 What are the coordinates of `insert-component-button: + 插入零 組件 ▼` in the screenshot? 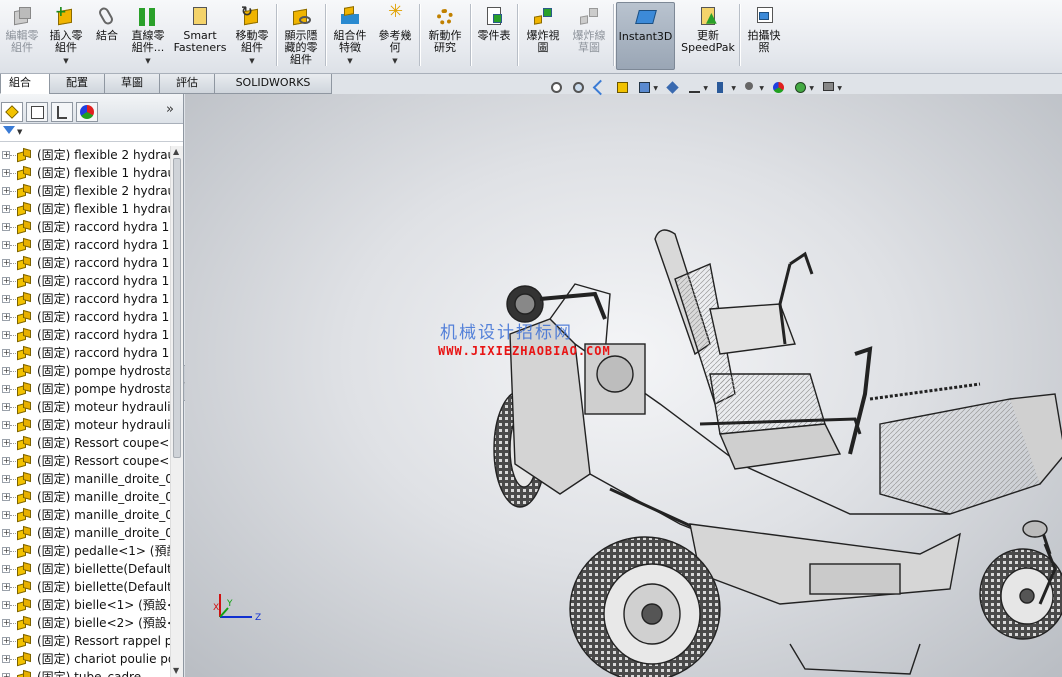 It's located at (66, 36).